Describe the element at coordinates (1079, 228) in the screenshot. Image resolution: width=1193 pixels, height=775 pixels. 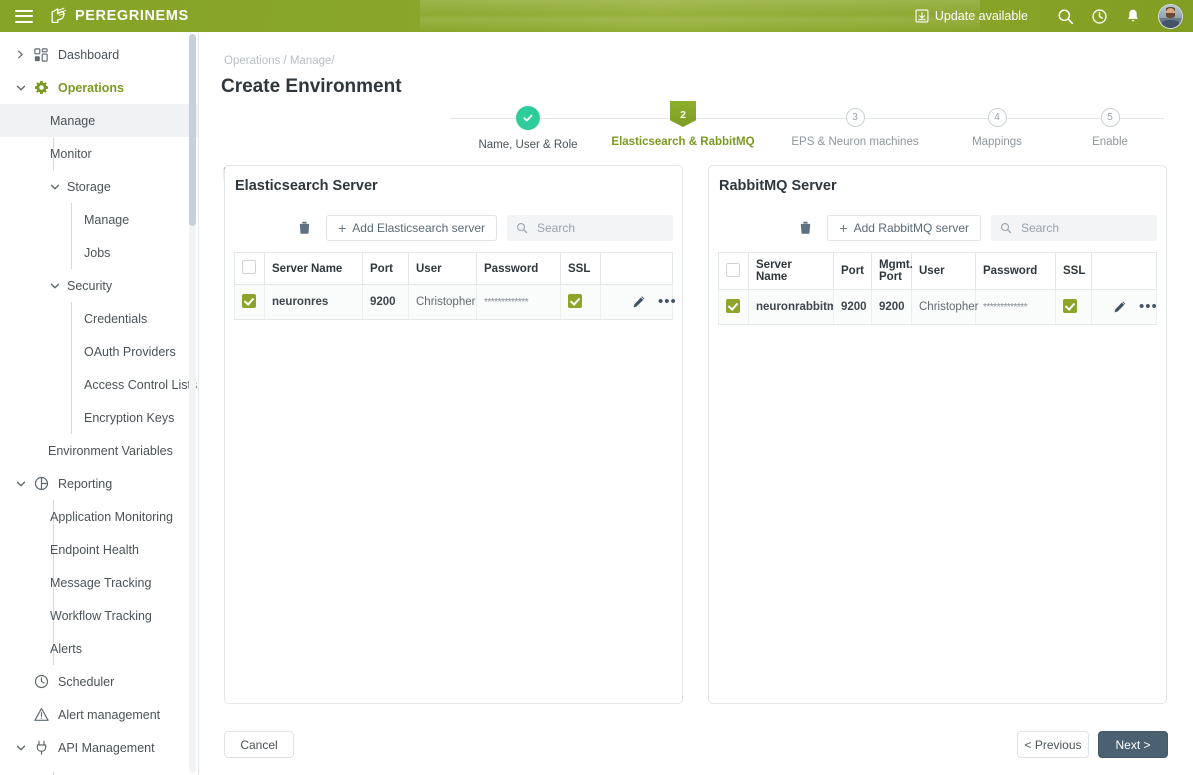
I see `rabbitmq-search-input` at that location.